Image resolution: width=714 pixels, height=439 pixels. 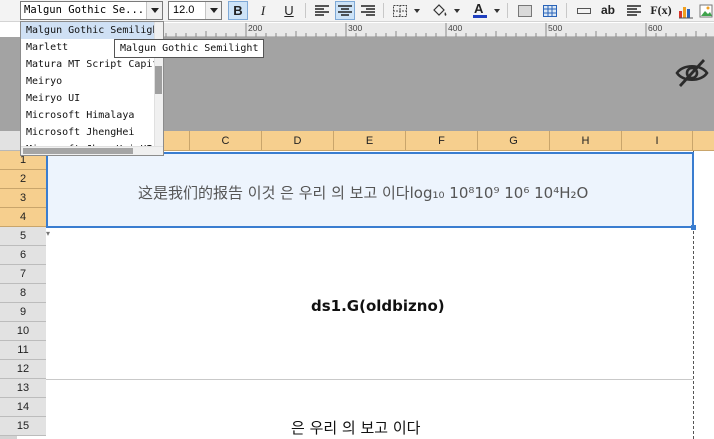 I want to click on merge-cells-button, so click(x=525, y=10).